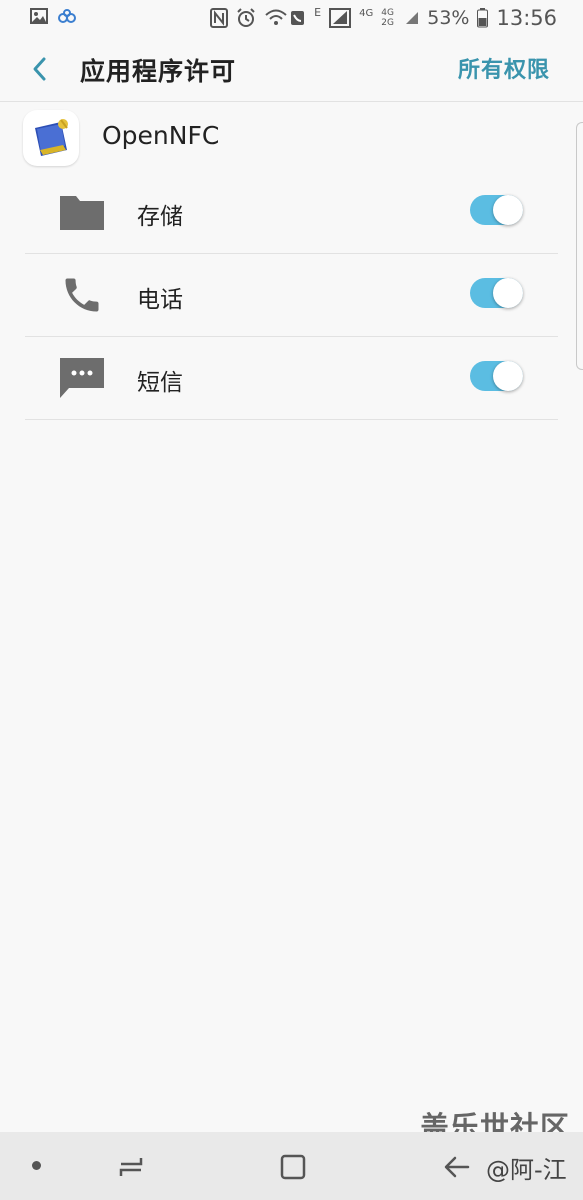 The width and height of the screenshot is (583, 1200). I want to click on navigation-bar: @阿-江, so click(291, 1166).